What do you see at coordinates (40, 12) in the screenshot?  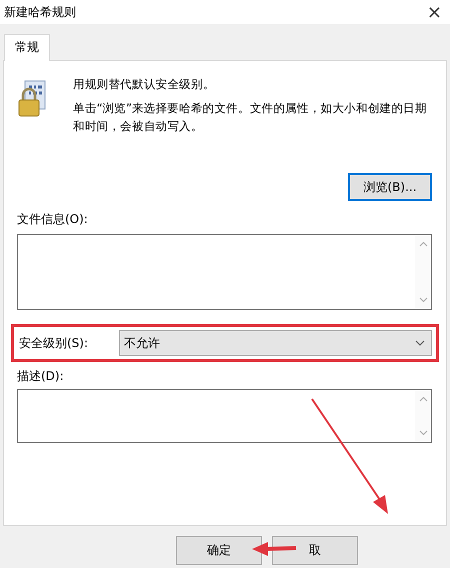 I see `window-title: 新建哈希规则` at bounding box center [40, 12].